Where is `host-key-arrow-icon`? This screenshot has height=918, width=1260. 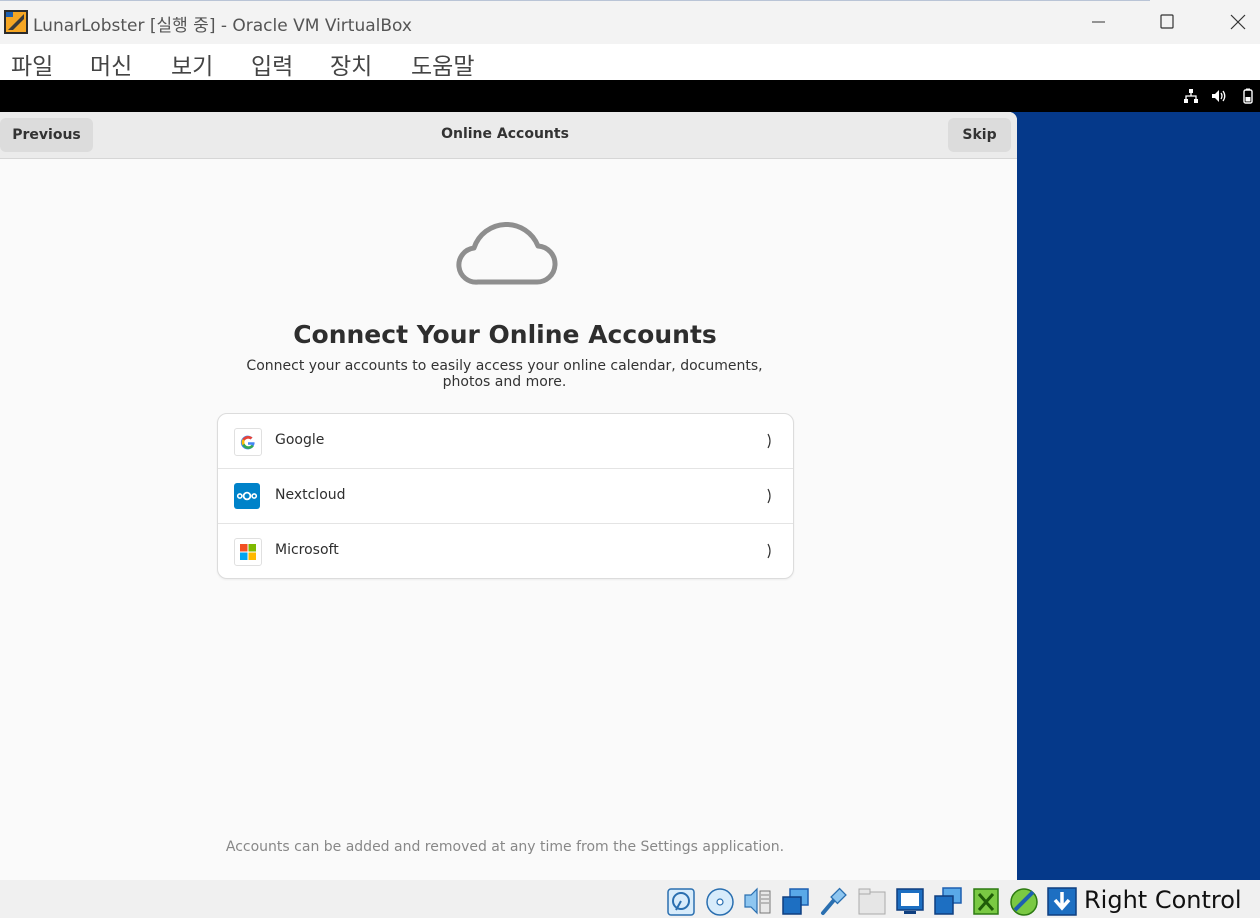 host-key-arrow-icon is located at coordinates (1062, 901).